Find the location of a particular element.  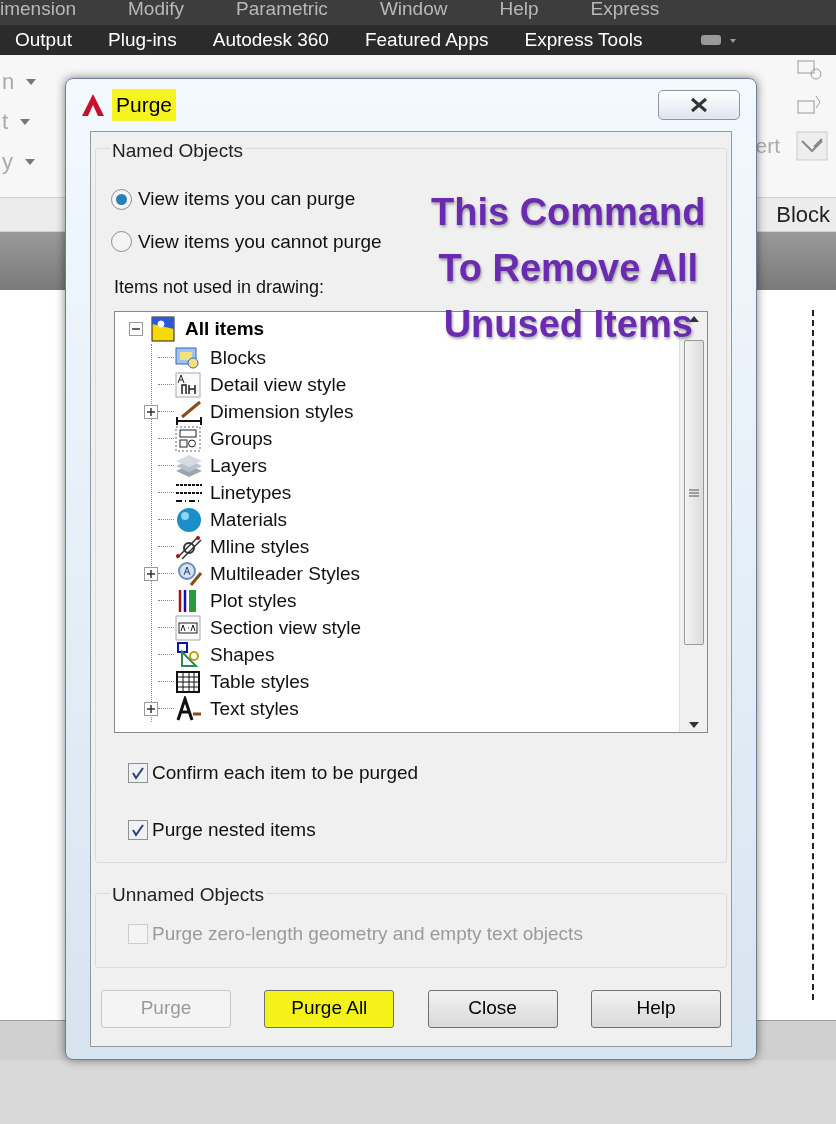

scroll-down-icon is located at coordinates (693, 725).